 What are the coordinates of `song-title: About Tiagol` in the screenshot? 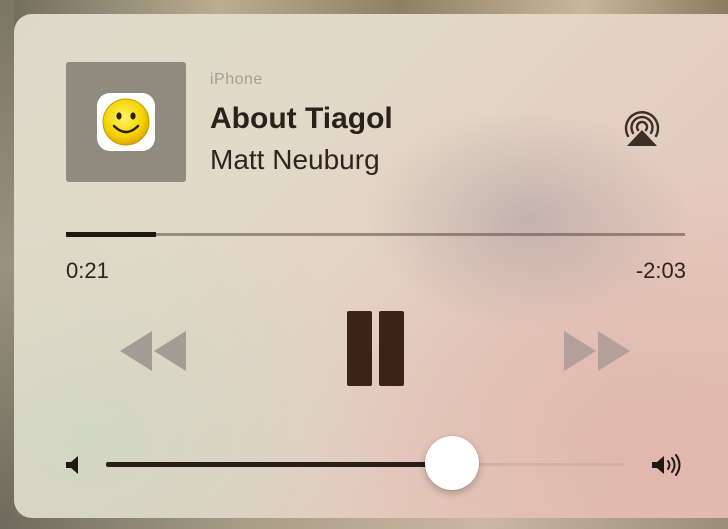 It's located at (301, 118).